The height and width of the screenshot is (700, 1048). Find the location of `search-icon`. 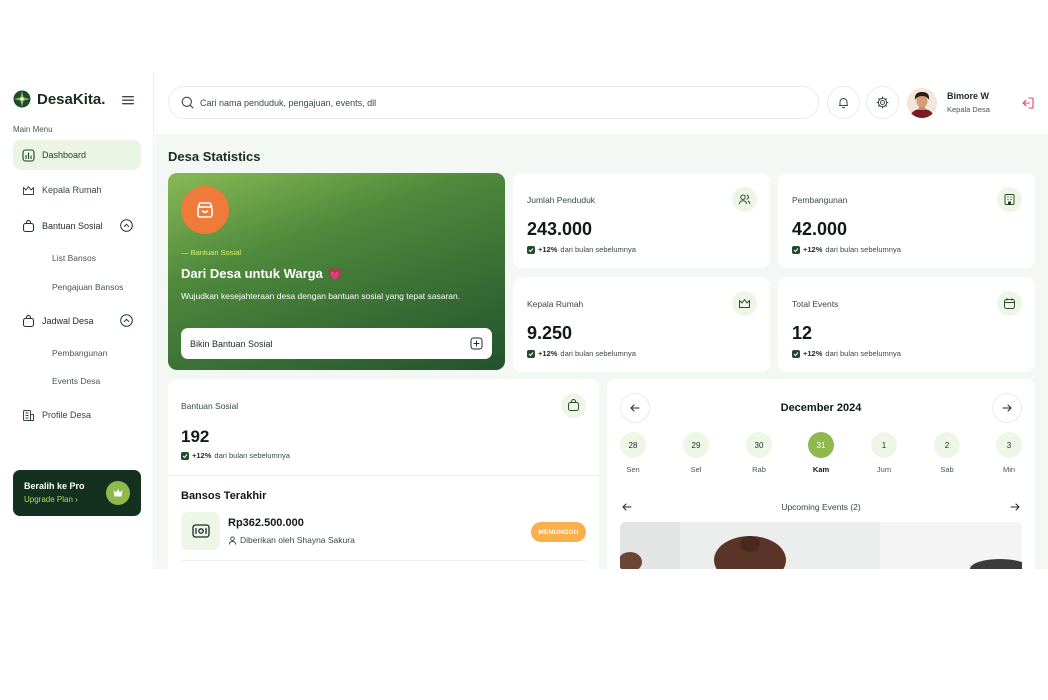

search-icon is located at coordinates (187, 102).